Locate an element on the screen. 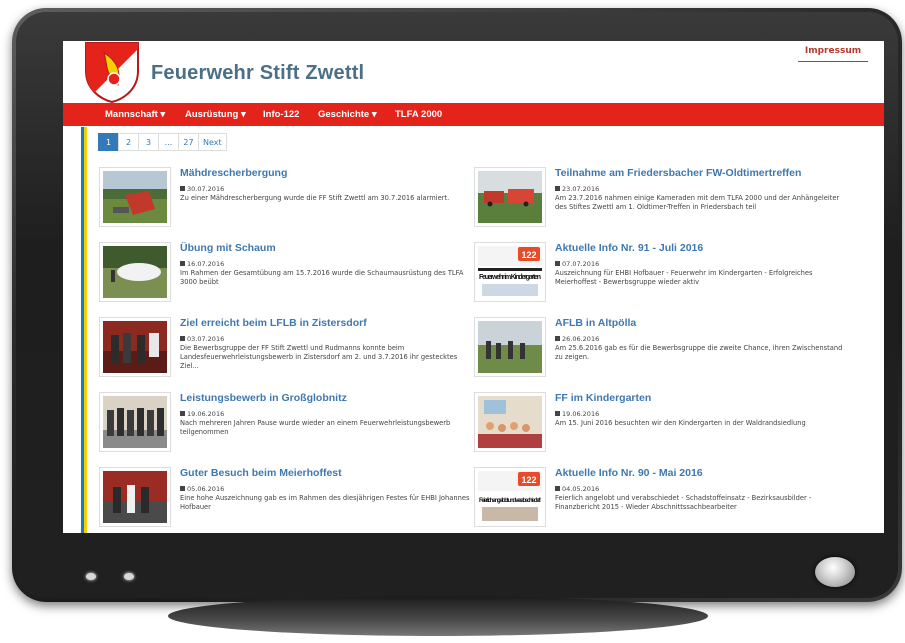 The width and height of the screenshot is (905, 643). news-title-link: Guter Besuch beim Meierhoffest is located at coordinates (261, 473).